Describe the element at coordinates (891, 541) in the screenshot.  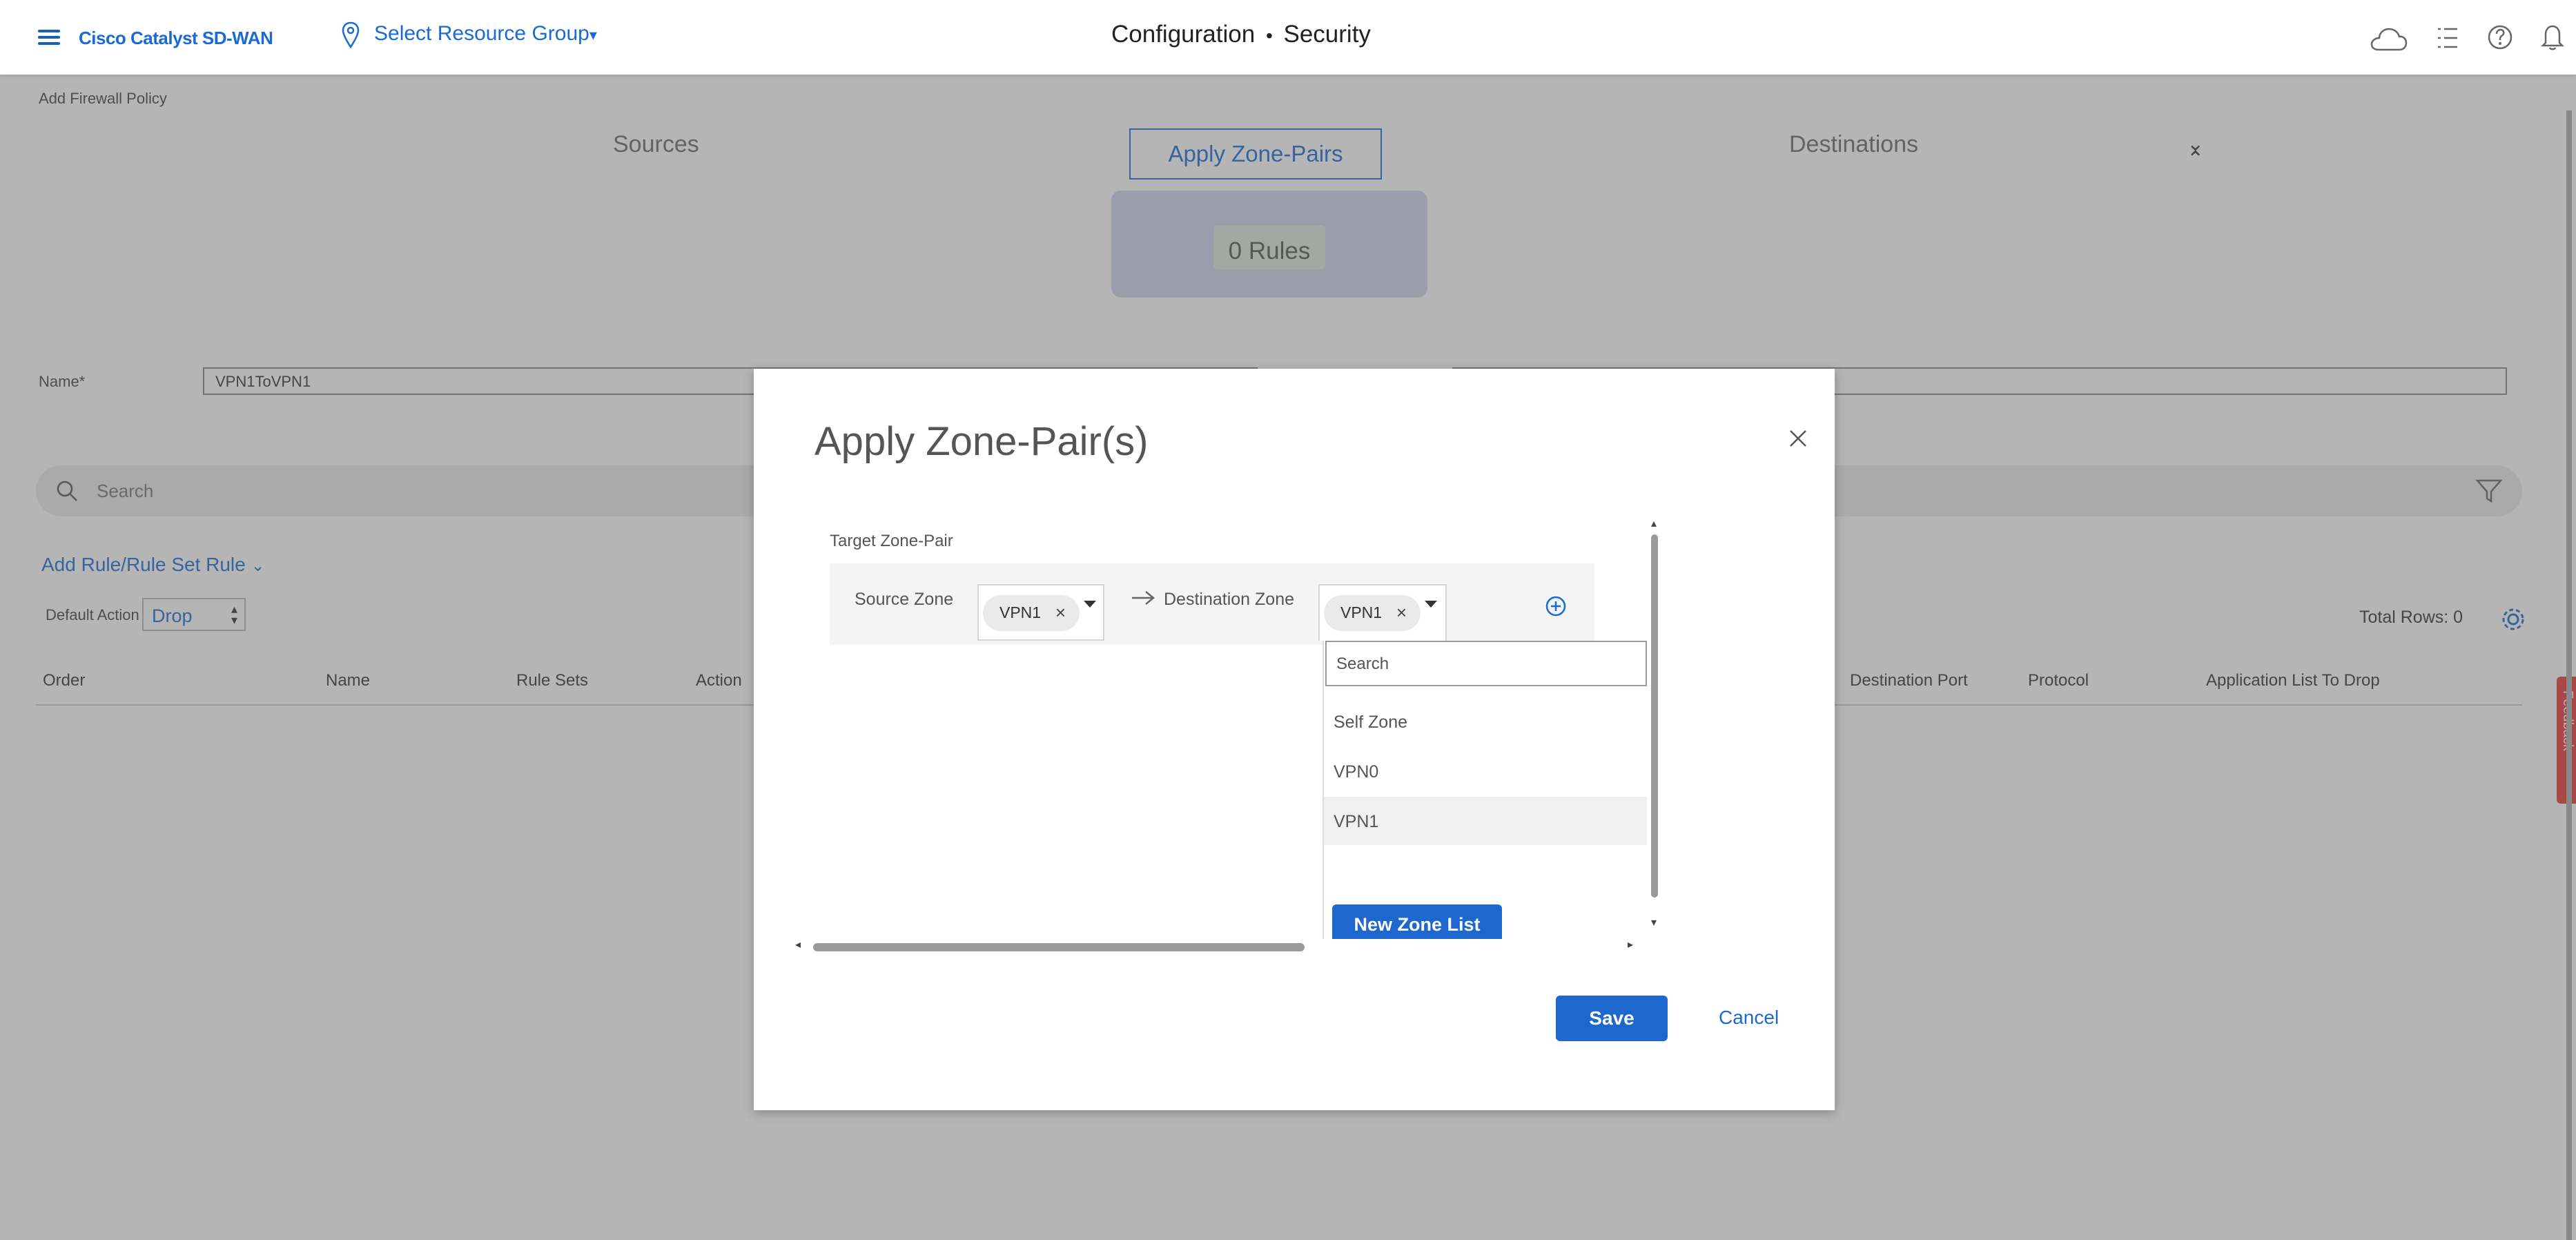
I see `target-zone-pair-label: Target Zone-Pair` at that location.